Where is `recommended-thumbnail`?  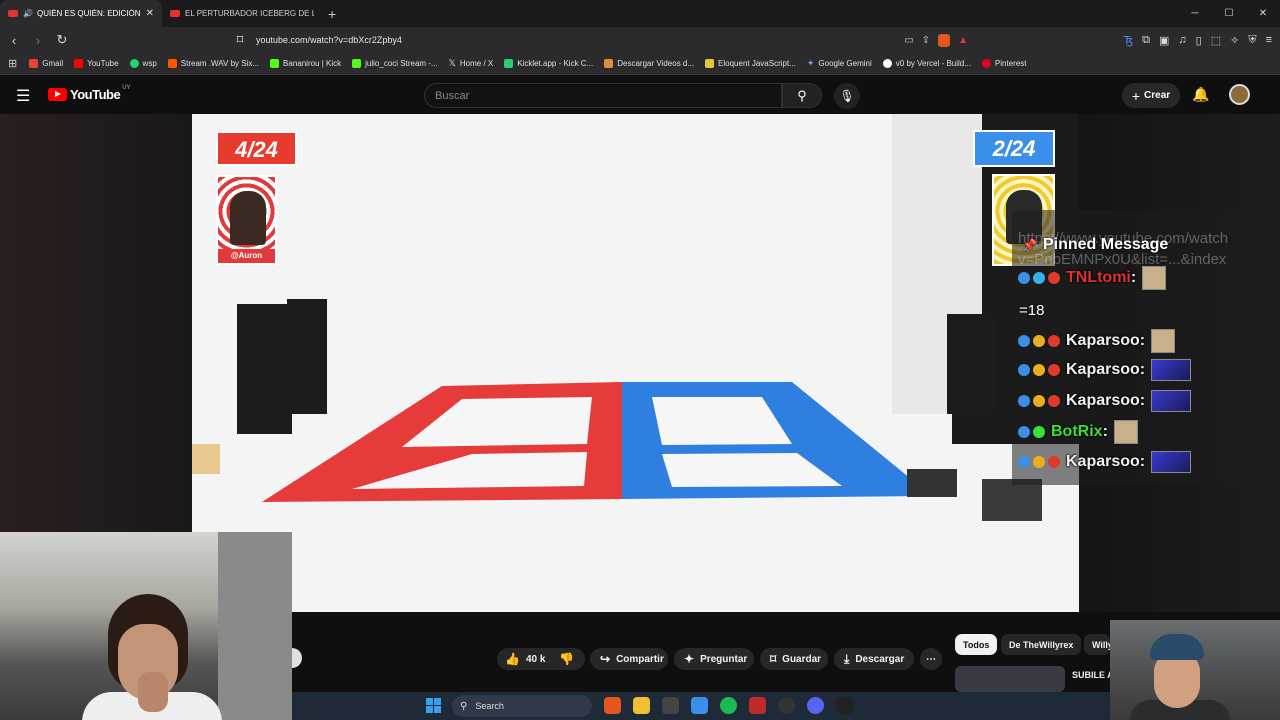
recommended-thumbnail is located at coordinates (1010, 679).